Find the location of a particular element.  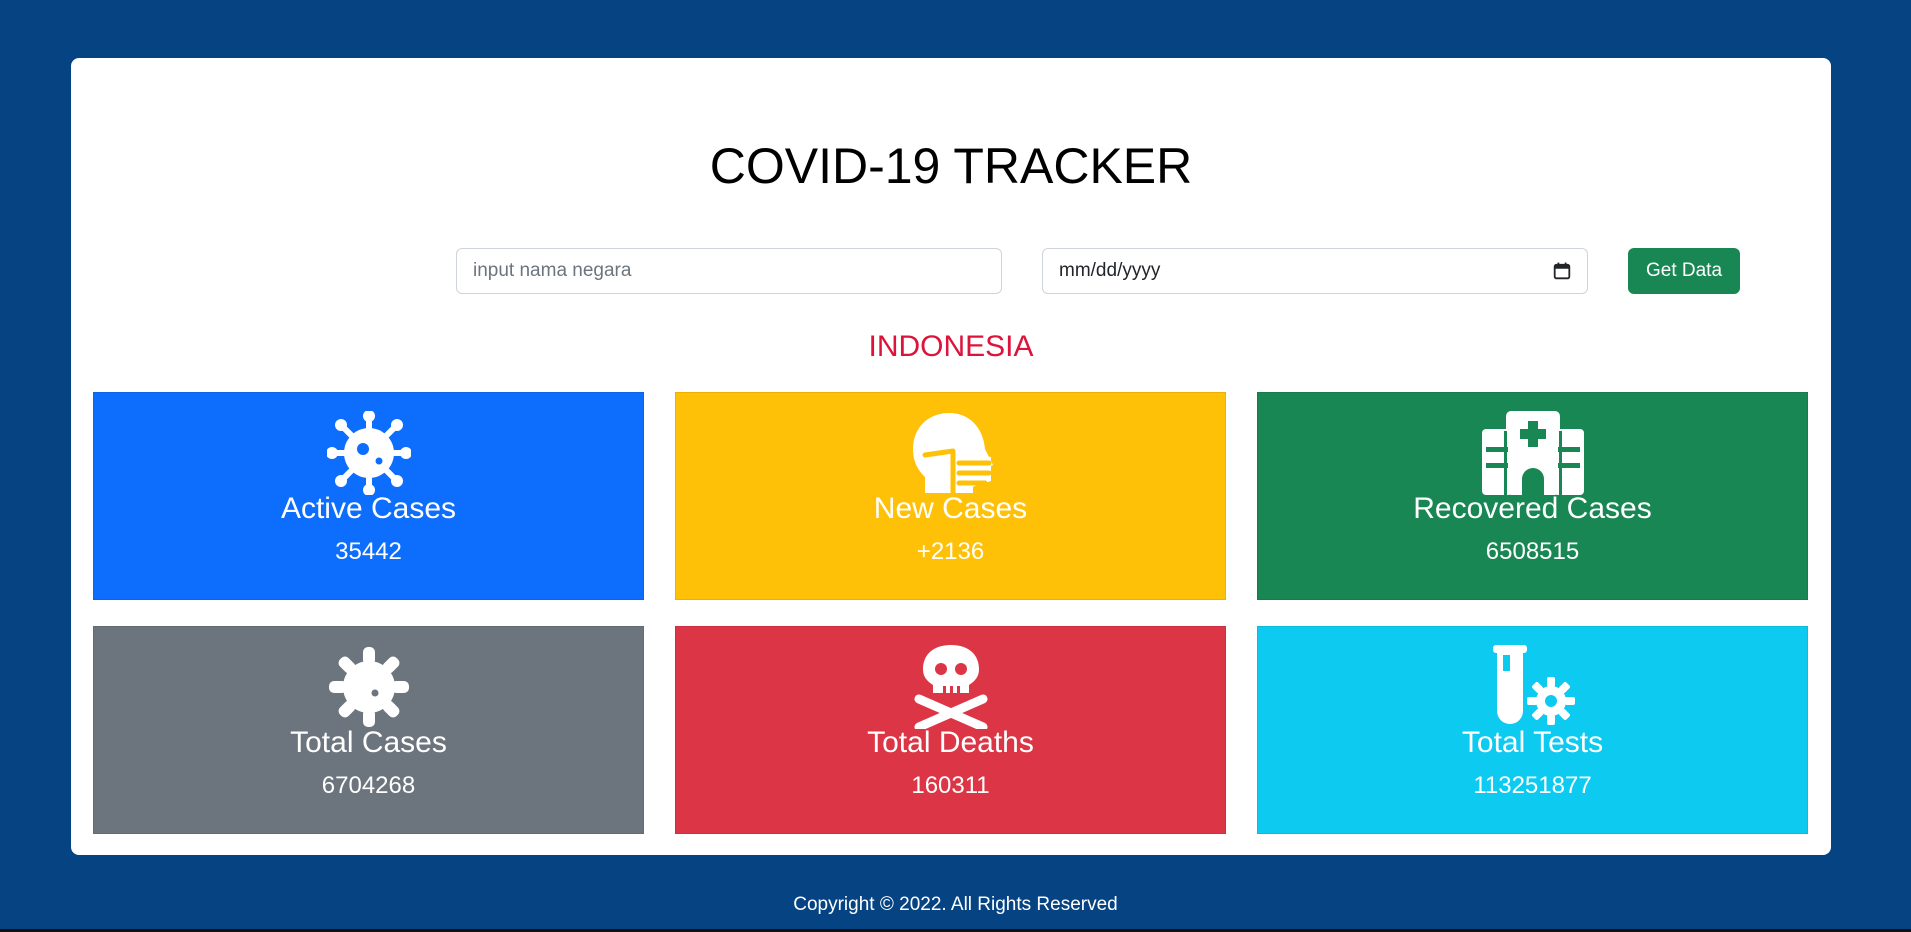

calendar-icon is located at coordinates (1562, 271).